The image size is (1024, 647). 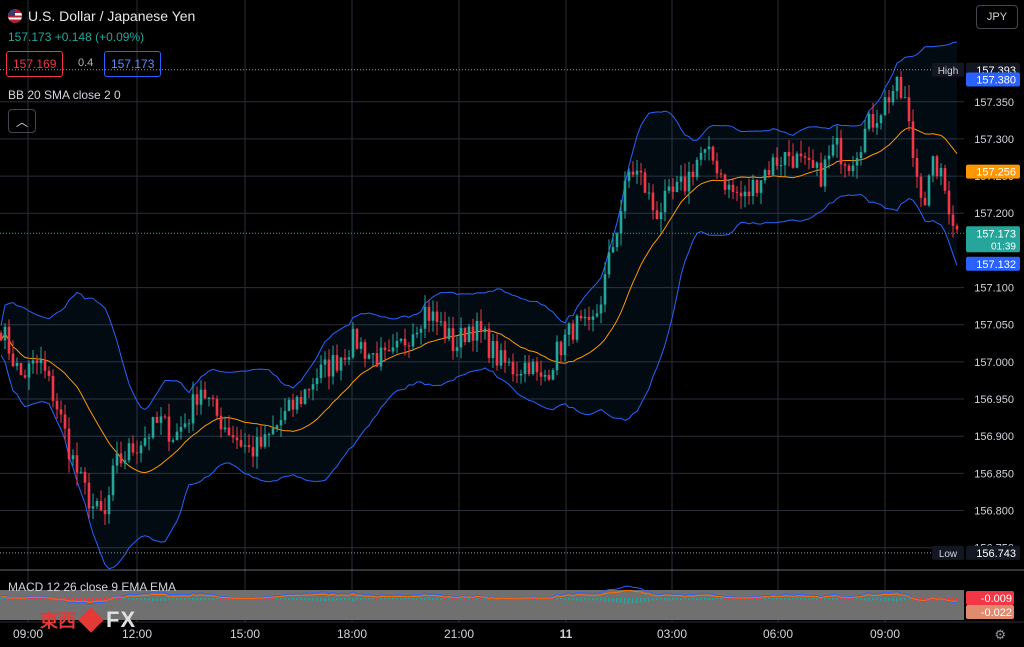 What do you see at coordinates (92, 587) in the screenshot?
I see `macd-label: MACD 12 26 close 9 EMA EMA` at bounding box center [92, 587].